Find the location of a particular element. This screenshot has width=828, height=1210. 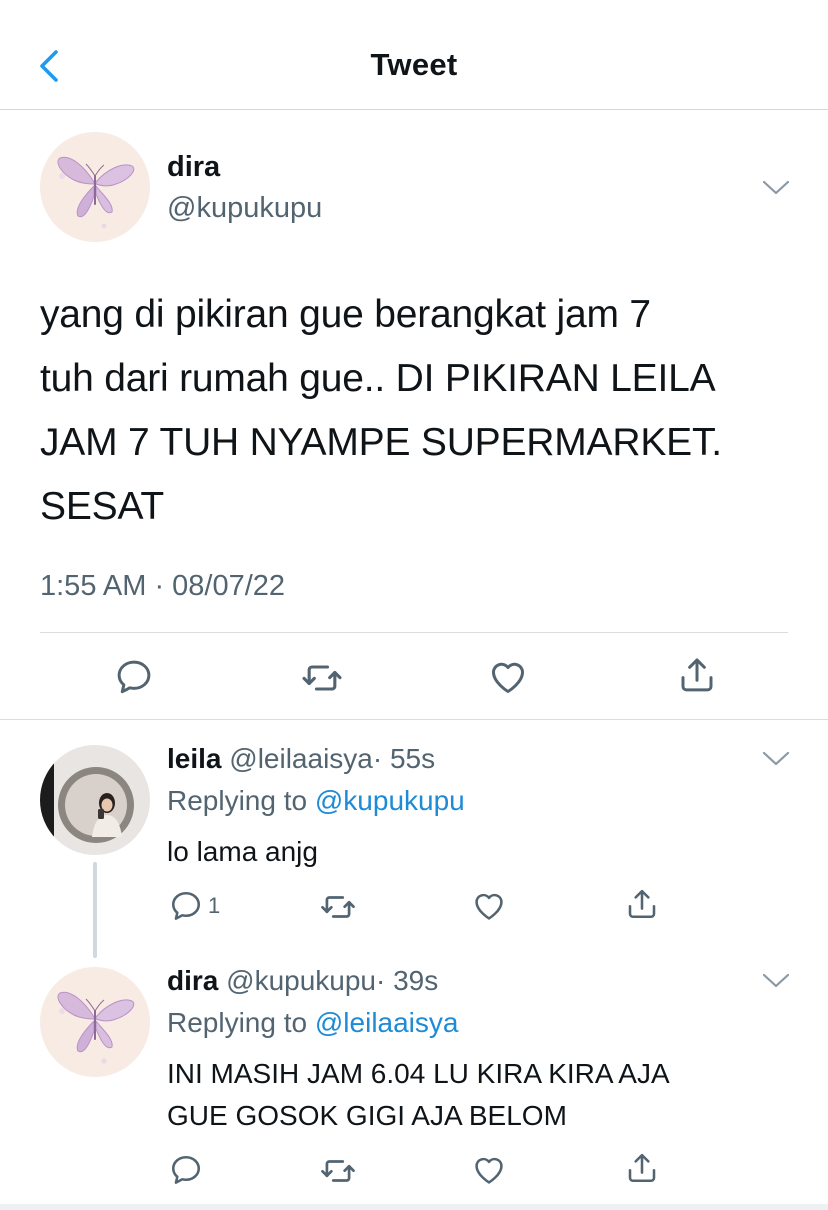

tweet-text-line: JAM 7 TUH NYAMPE SUPERMARKET. is located at coordinates (381, 442).